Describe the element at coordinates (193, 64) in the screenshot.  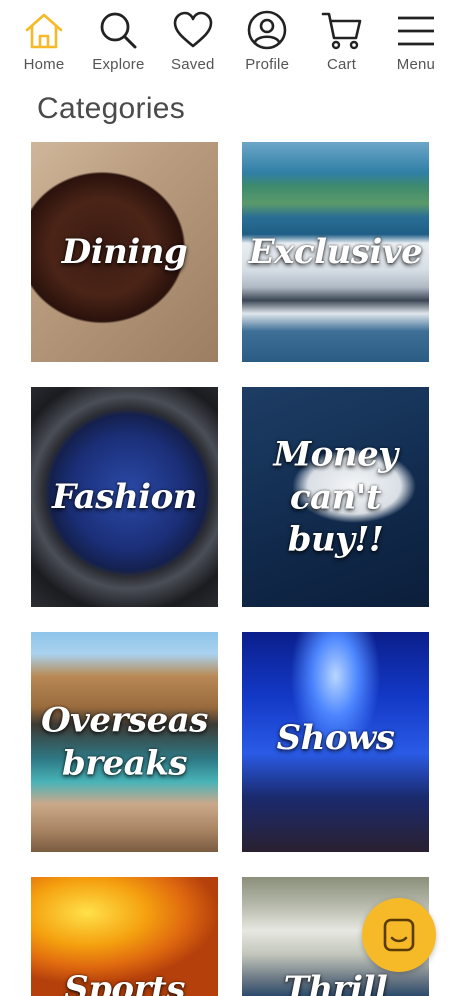
I see `nav-saved-label: Saved` at that location.